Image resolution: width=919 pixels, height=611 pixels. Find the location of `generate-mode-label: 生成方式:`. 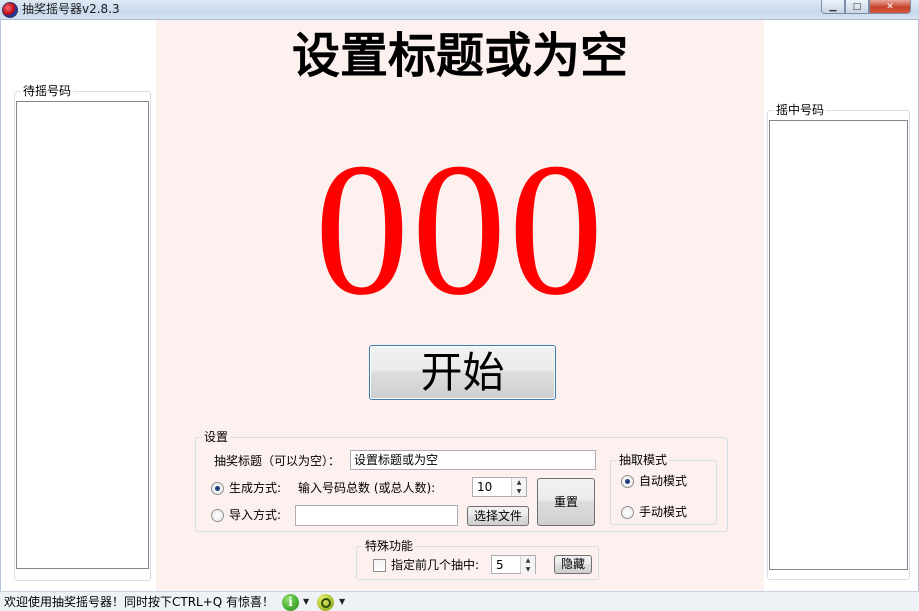

generate-mode-label: 生成方式: is located at coordinates (255, 488).